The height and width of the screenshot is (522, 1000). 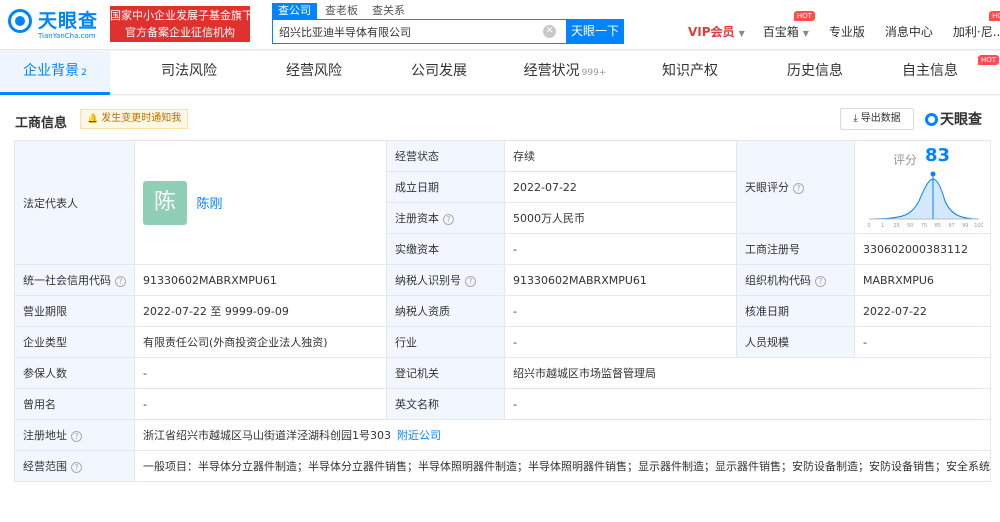 I want to click on user-account-menu: 加利·尼... HOT, so click(x=976, y=25).